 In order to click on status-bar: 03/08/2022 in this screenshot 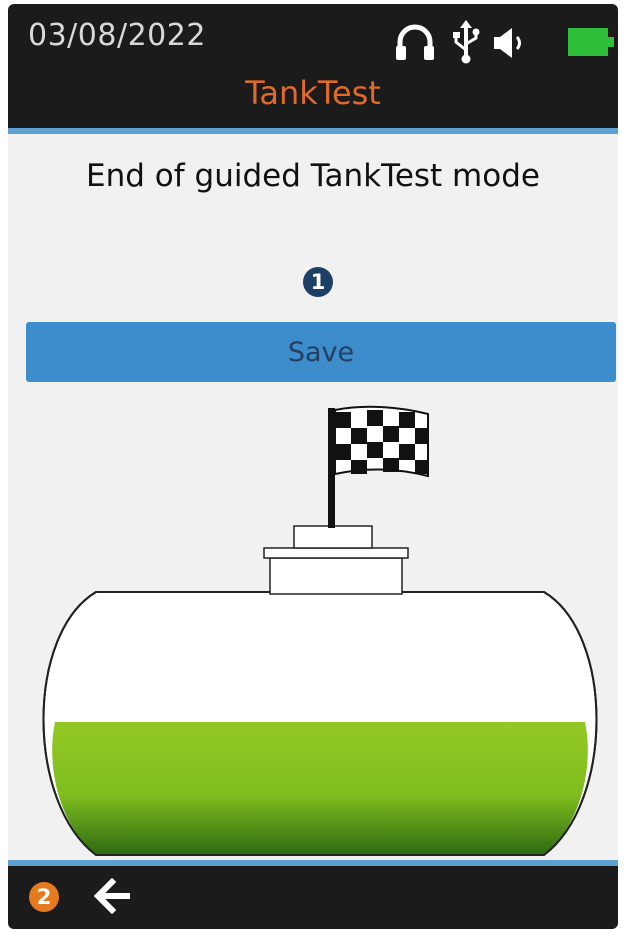, I will do `click(313, 39)`.